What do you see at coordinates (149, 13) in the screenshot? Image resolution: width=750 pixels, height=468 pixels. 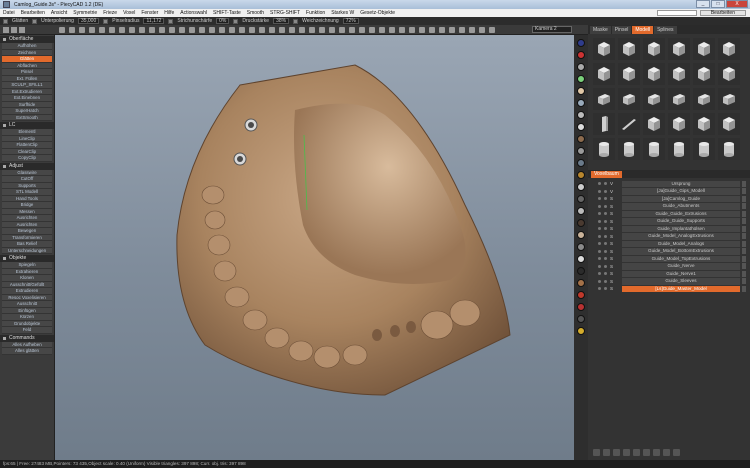 I see `menu-item: Fenster` at bounding box center [149, 13].